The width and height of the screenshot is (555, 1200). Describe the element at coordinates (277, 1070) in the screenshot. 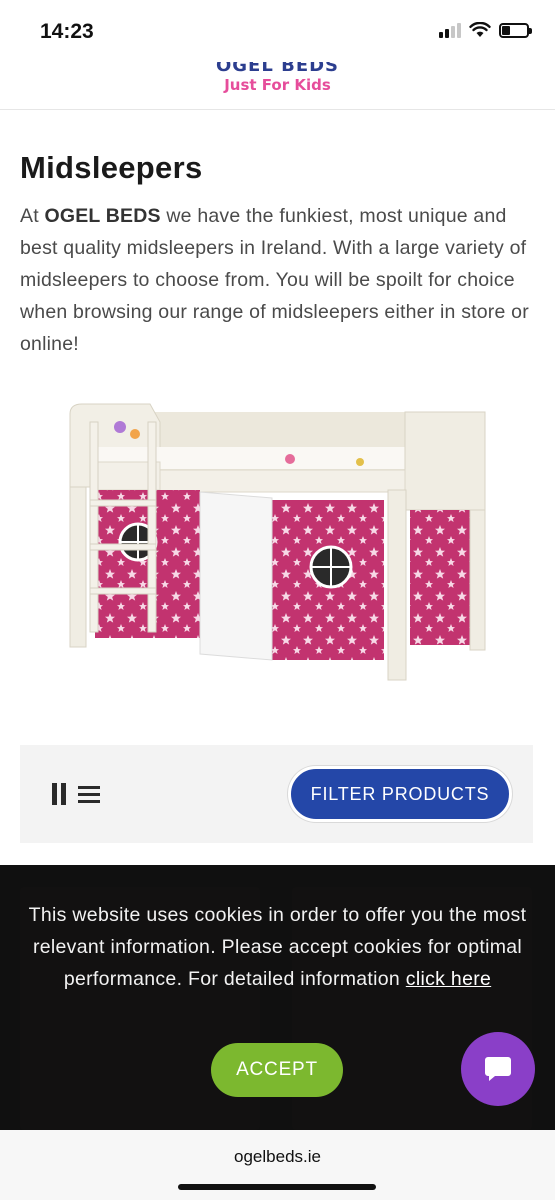

I see `accept-cookies-button: ACCEPT` at that location.